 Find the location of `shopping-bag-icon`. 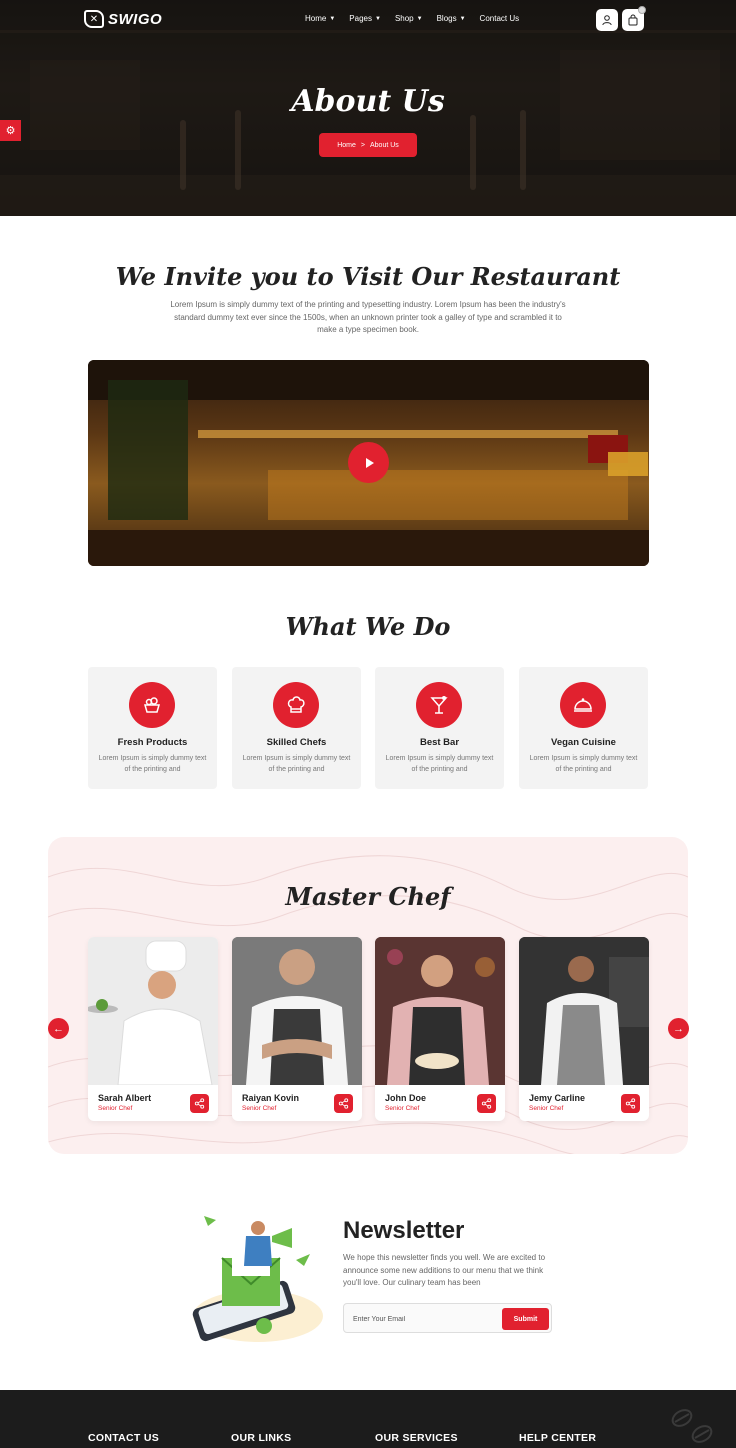

shopping-bag-icon is located at coordinates (633, 20).